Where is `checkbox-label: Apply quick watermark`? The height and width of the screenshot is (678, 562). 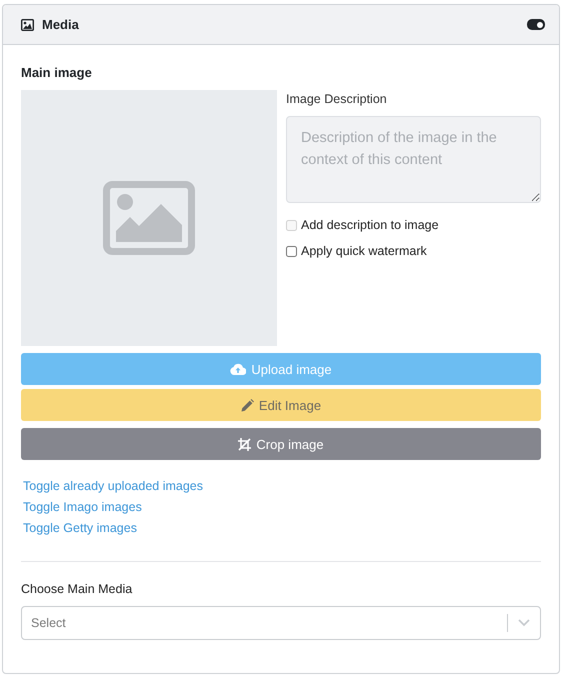 checkbox-label: Apply quick watermark is located at coordinates (364, 251).